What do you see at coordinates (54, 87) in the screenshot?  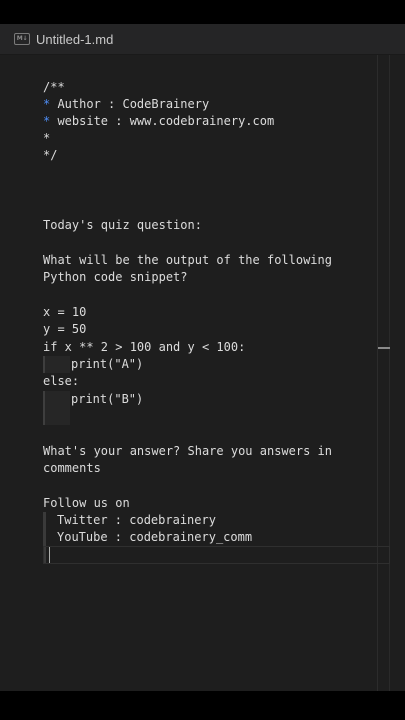 I see `comment-open-line: /**` at bounding box center [54, 87].